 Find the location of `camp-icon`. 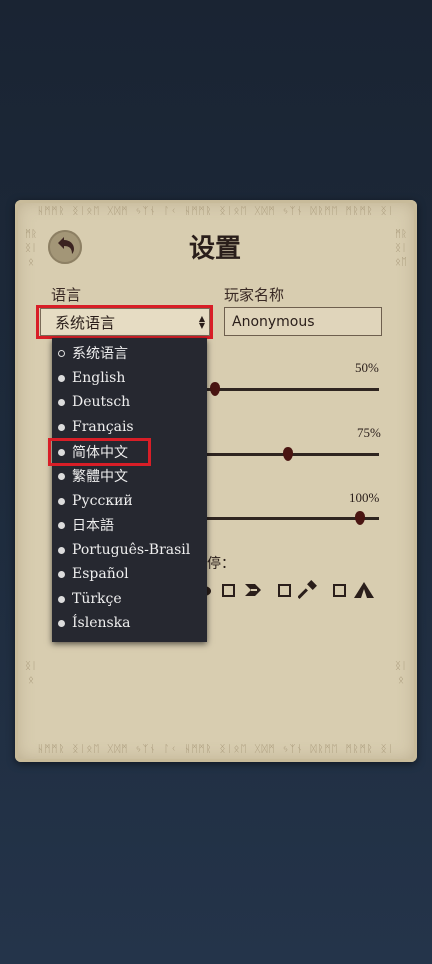

camp-icon is located at coordinates (364, 592).